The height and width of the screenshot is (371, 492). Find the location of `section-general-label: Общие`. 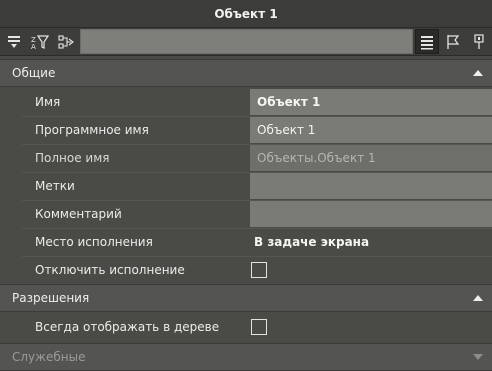

section-general-label: Общие is located at coordinates (34, 73).